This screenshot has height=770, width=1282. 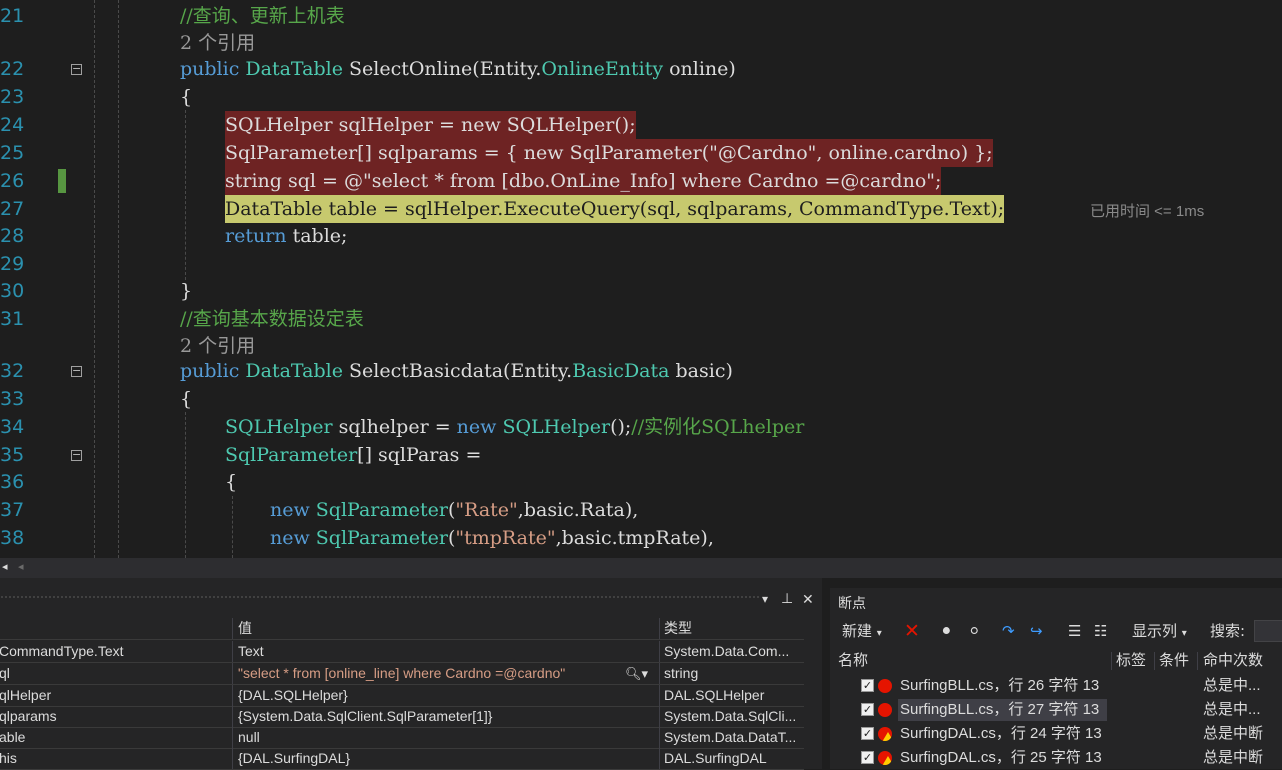 What do you see at coordinates (353, 455) in the screenshot?
I see `statement: SqlParameter[] sqlParas =` at bounding box center [353, 455].